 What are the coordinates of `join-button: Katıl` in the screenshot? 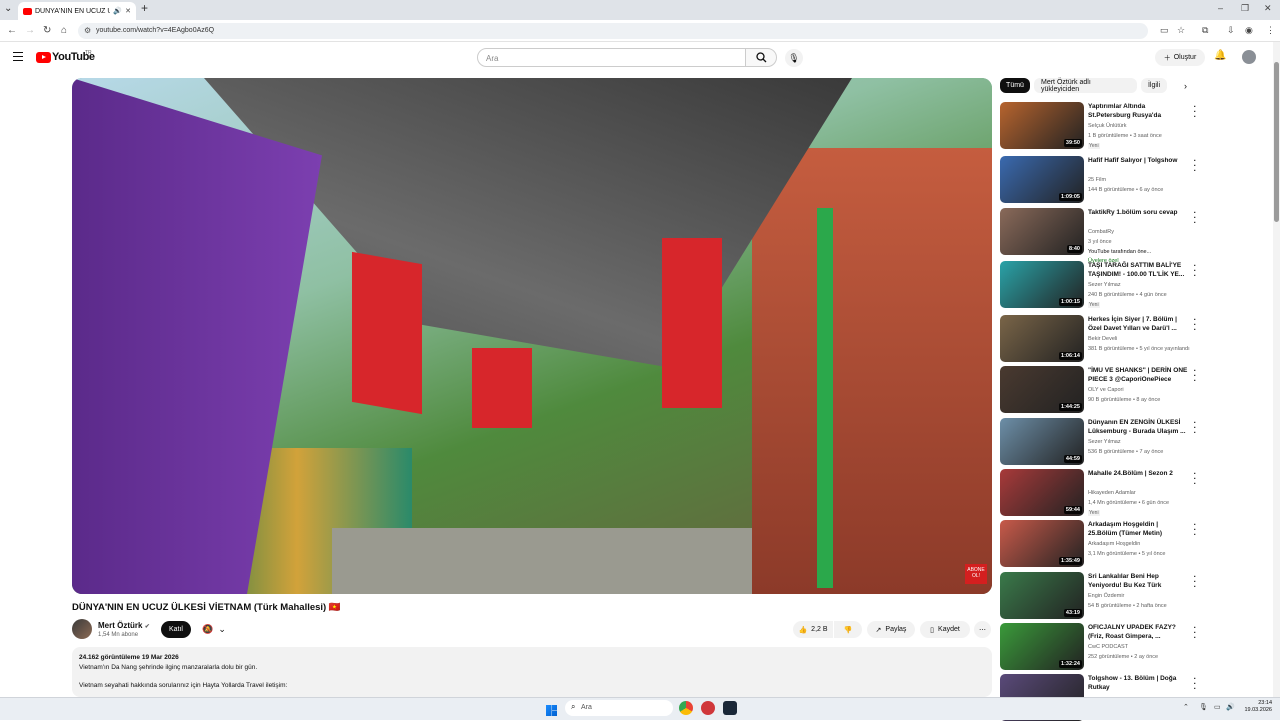 It's located at (176, 629).